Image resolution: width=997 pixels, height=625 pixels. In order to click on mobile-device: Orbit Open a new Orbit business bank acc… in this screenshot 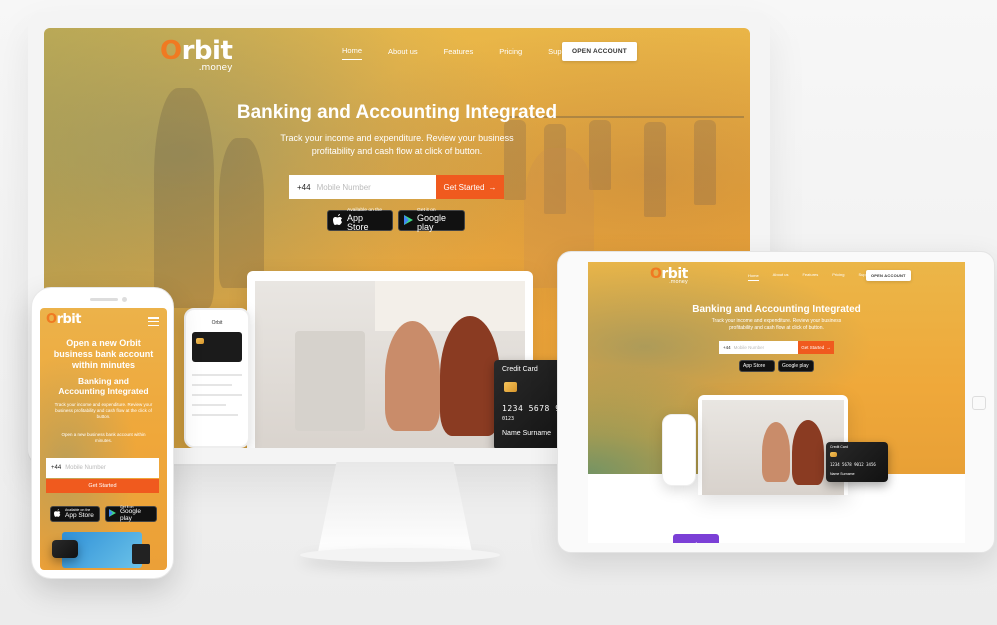, I will do `click(102, 433)`.